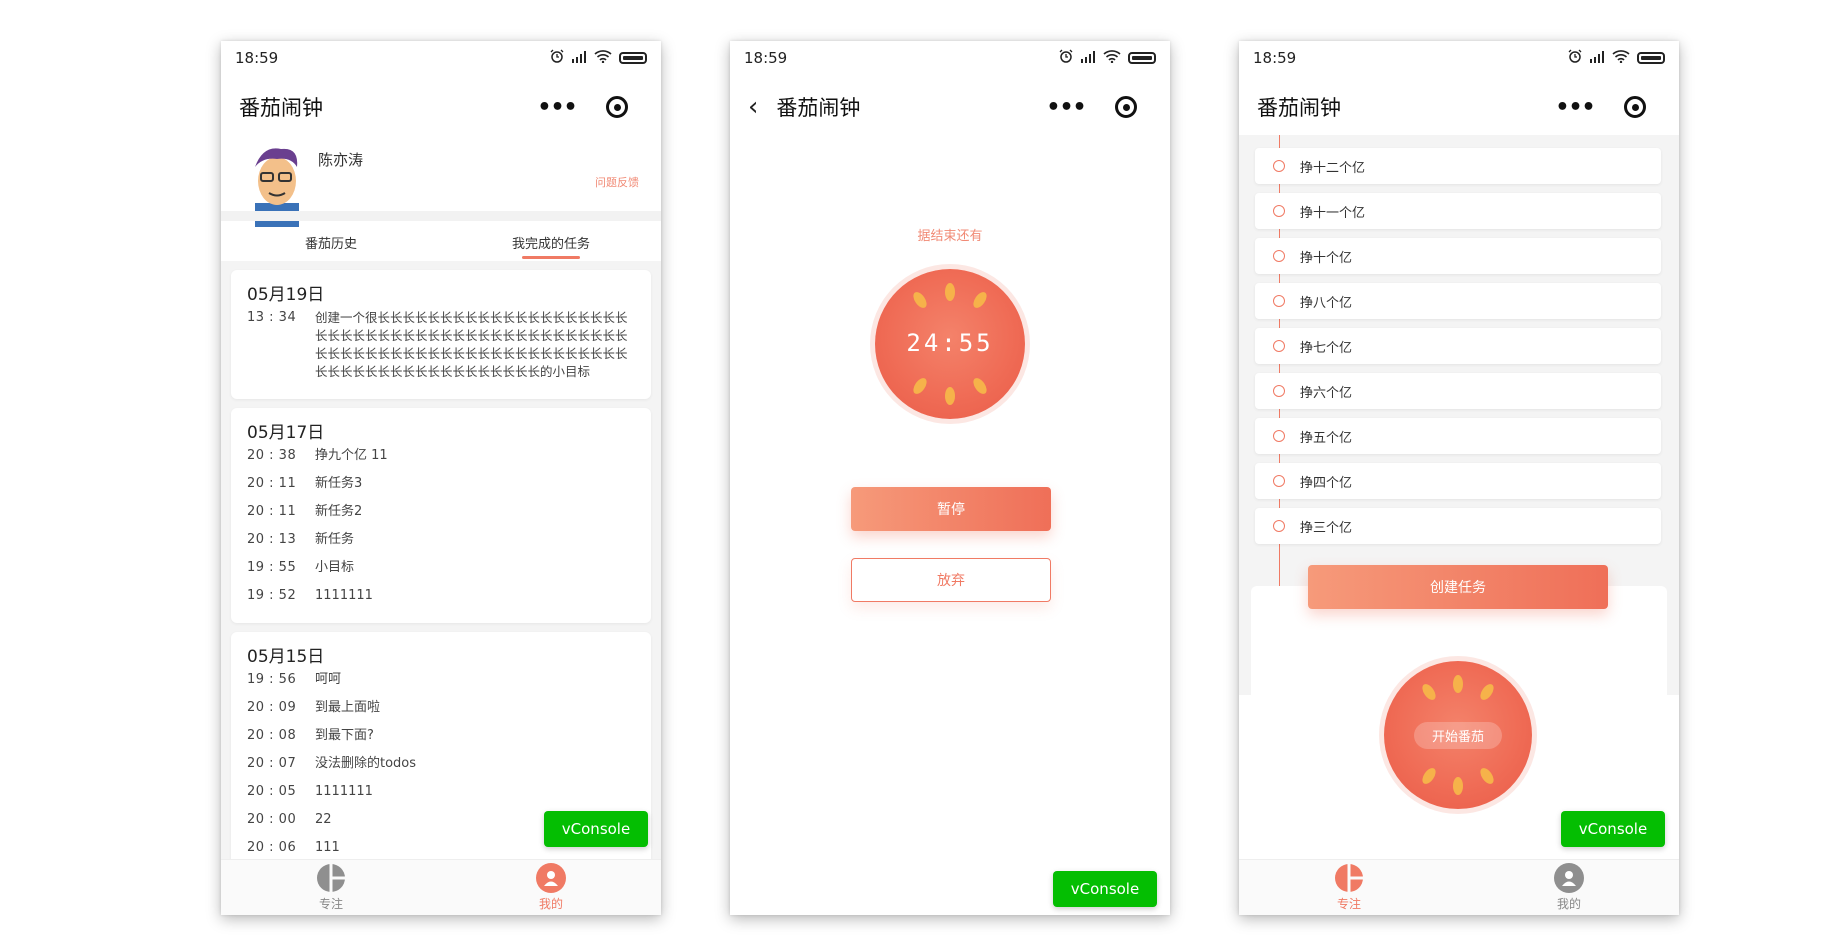  Describe the element at coordinates (1458, 301) in the screenshot. I see `task-item: 挣八个亿` at that location.